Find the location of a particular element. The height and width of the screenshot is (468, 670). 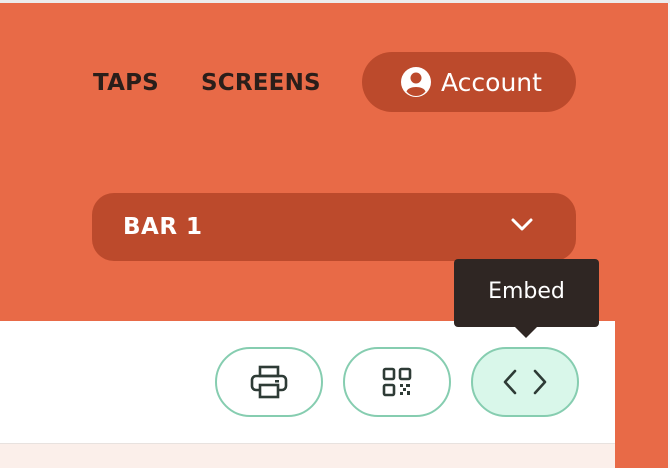

panel-footer is located at coordinates (307, 456).